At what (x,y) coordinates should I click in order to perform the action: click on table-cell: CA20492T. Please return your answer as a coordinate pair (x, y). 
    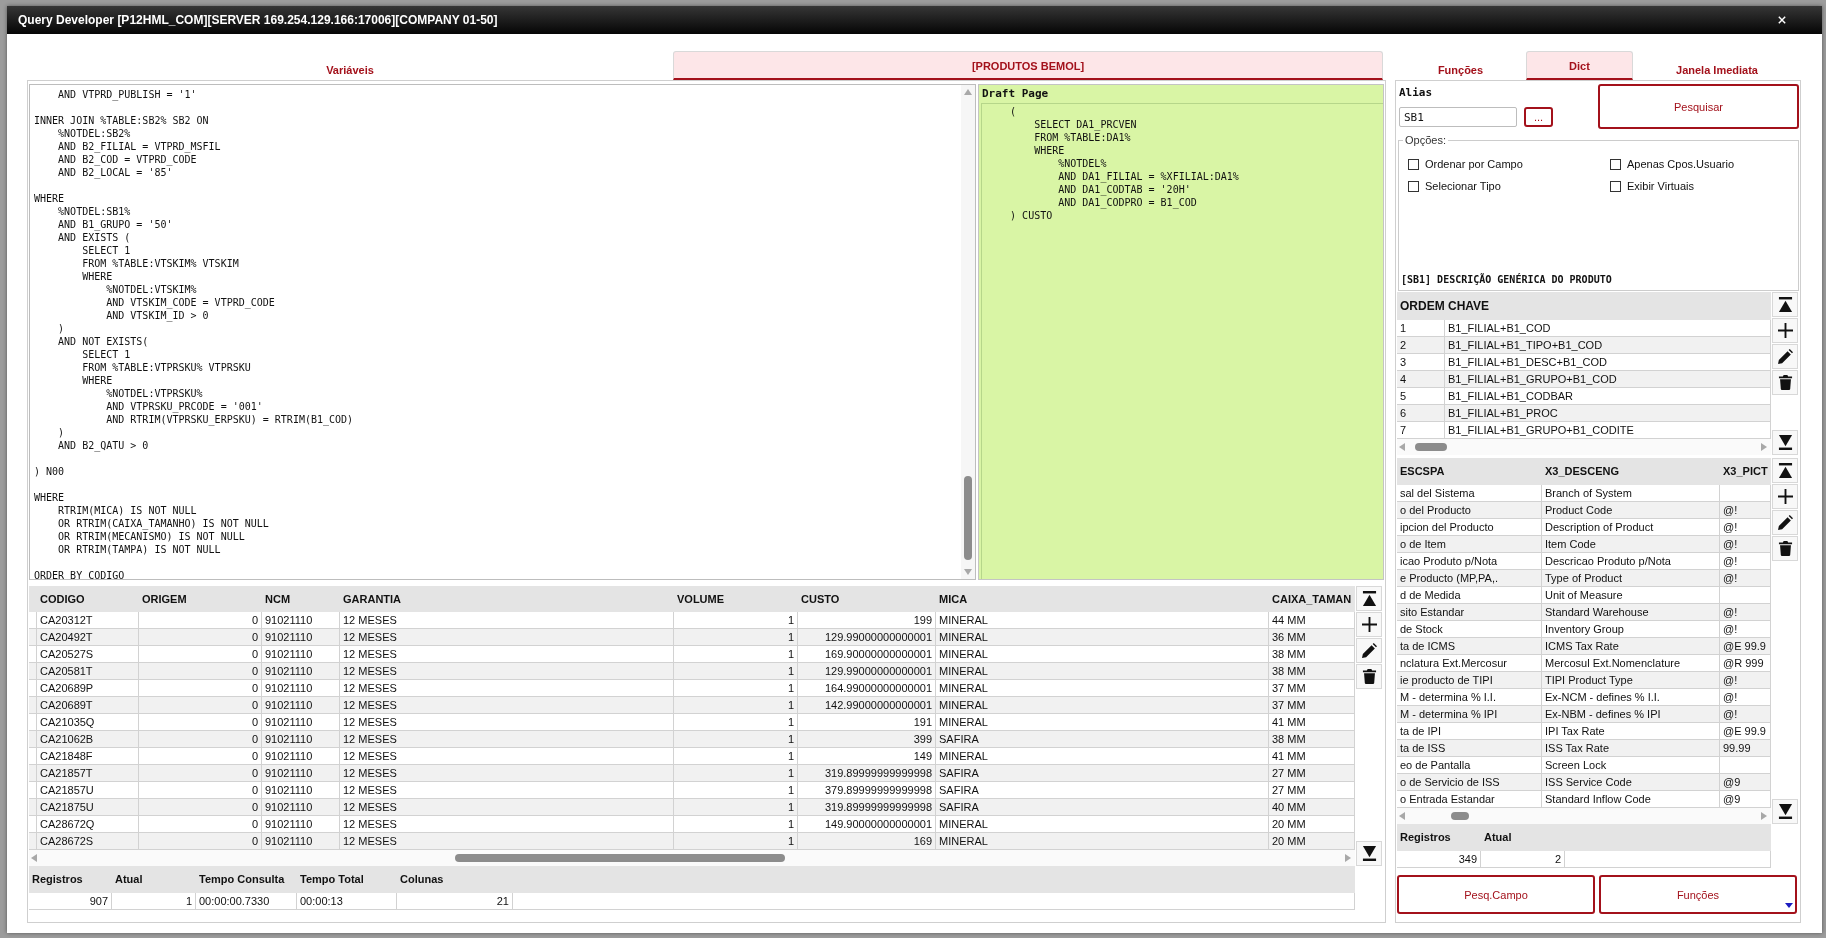
    Looking at the image, I should click on (88, 637).